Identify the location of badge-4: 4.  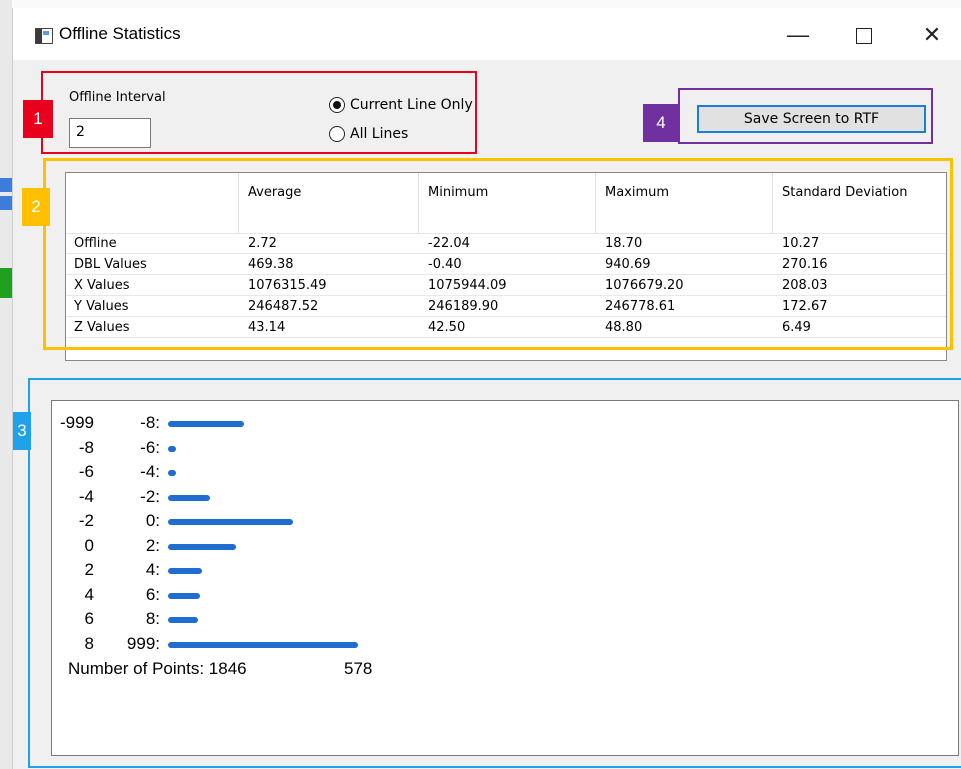
(661, 123).